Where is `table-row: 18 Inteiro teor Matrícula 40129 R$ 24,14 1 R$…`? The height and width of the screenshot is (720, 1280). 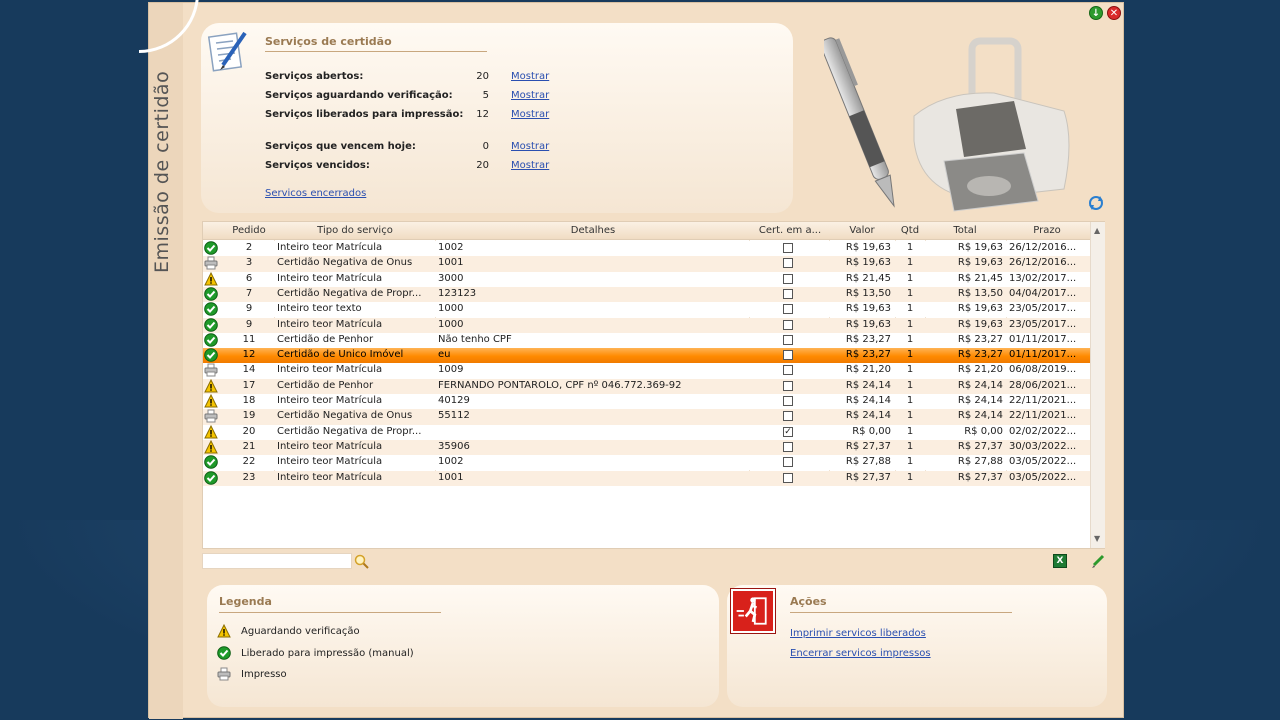
table-row: 18 Inteiro teor Matrícula 40129 R$ 24,14 1 R$… is located at coordinates (646, 402).